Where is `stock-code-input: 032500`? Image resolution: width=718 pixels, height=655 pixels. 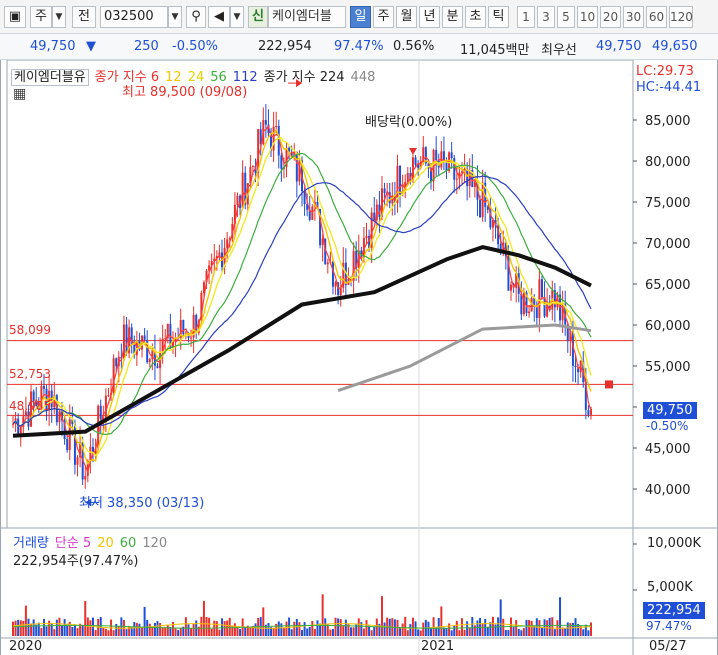 stock-code-input: 032500 is located at coordinates (134, 17).